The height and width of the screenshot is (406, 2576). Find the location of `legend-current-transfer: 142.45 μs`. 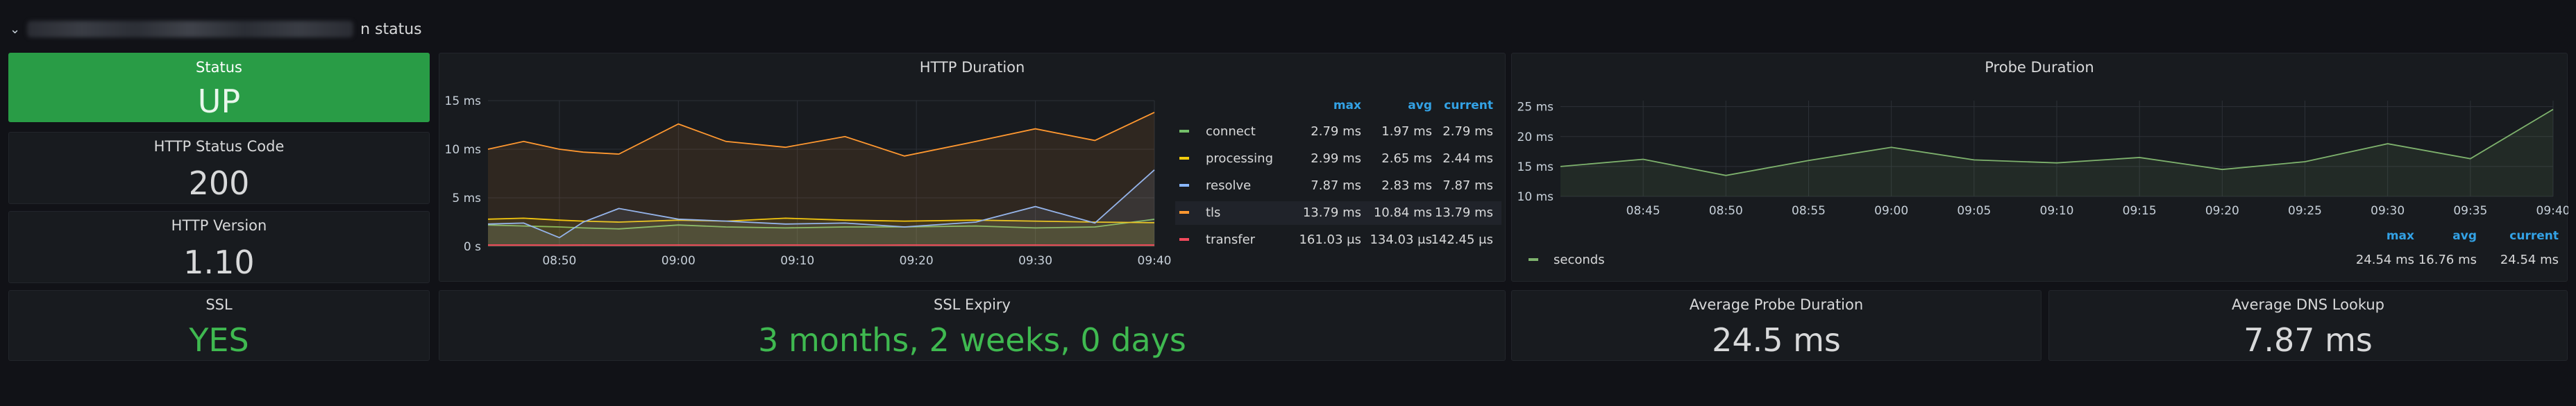

legend-current-transfer: 142.45 μs is located at coordinates (1462, 239).